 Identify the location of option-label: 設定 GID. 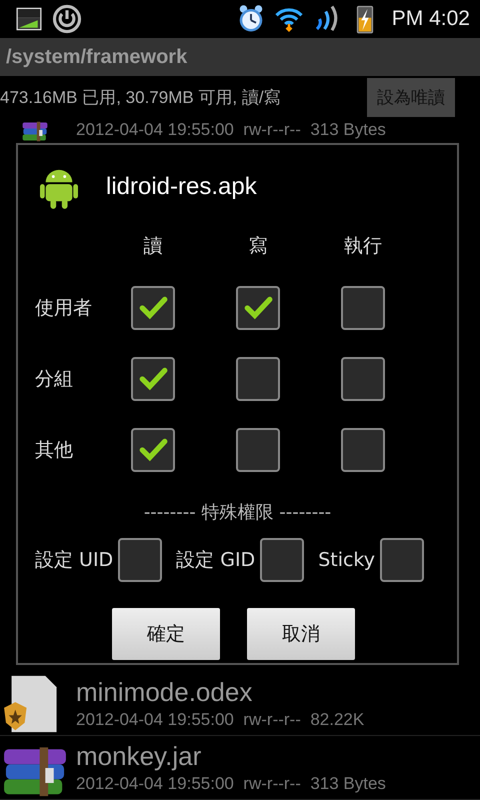
(216, 560).